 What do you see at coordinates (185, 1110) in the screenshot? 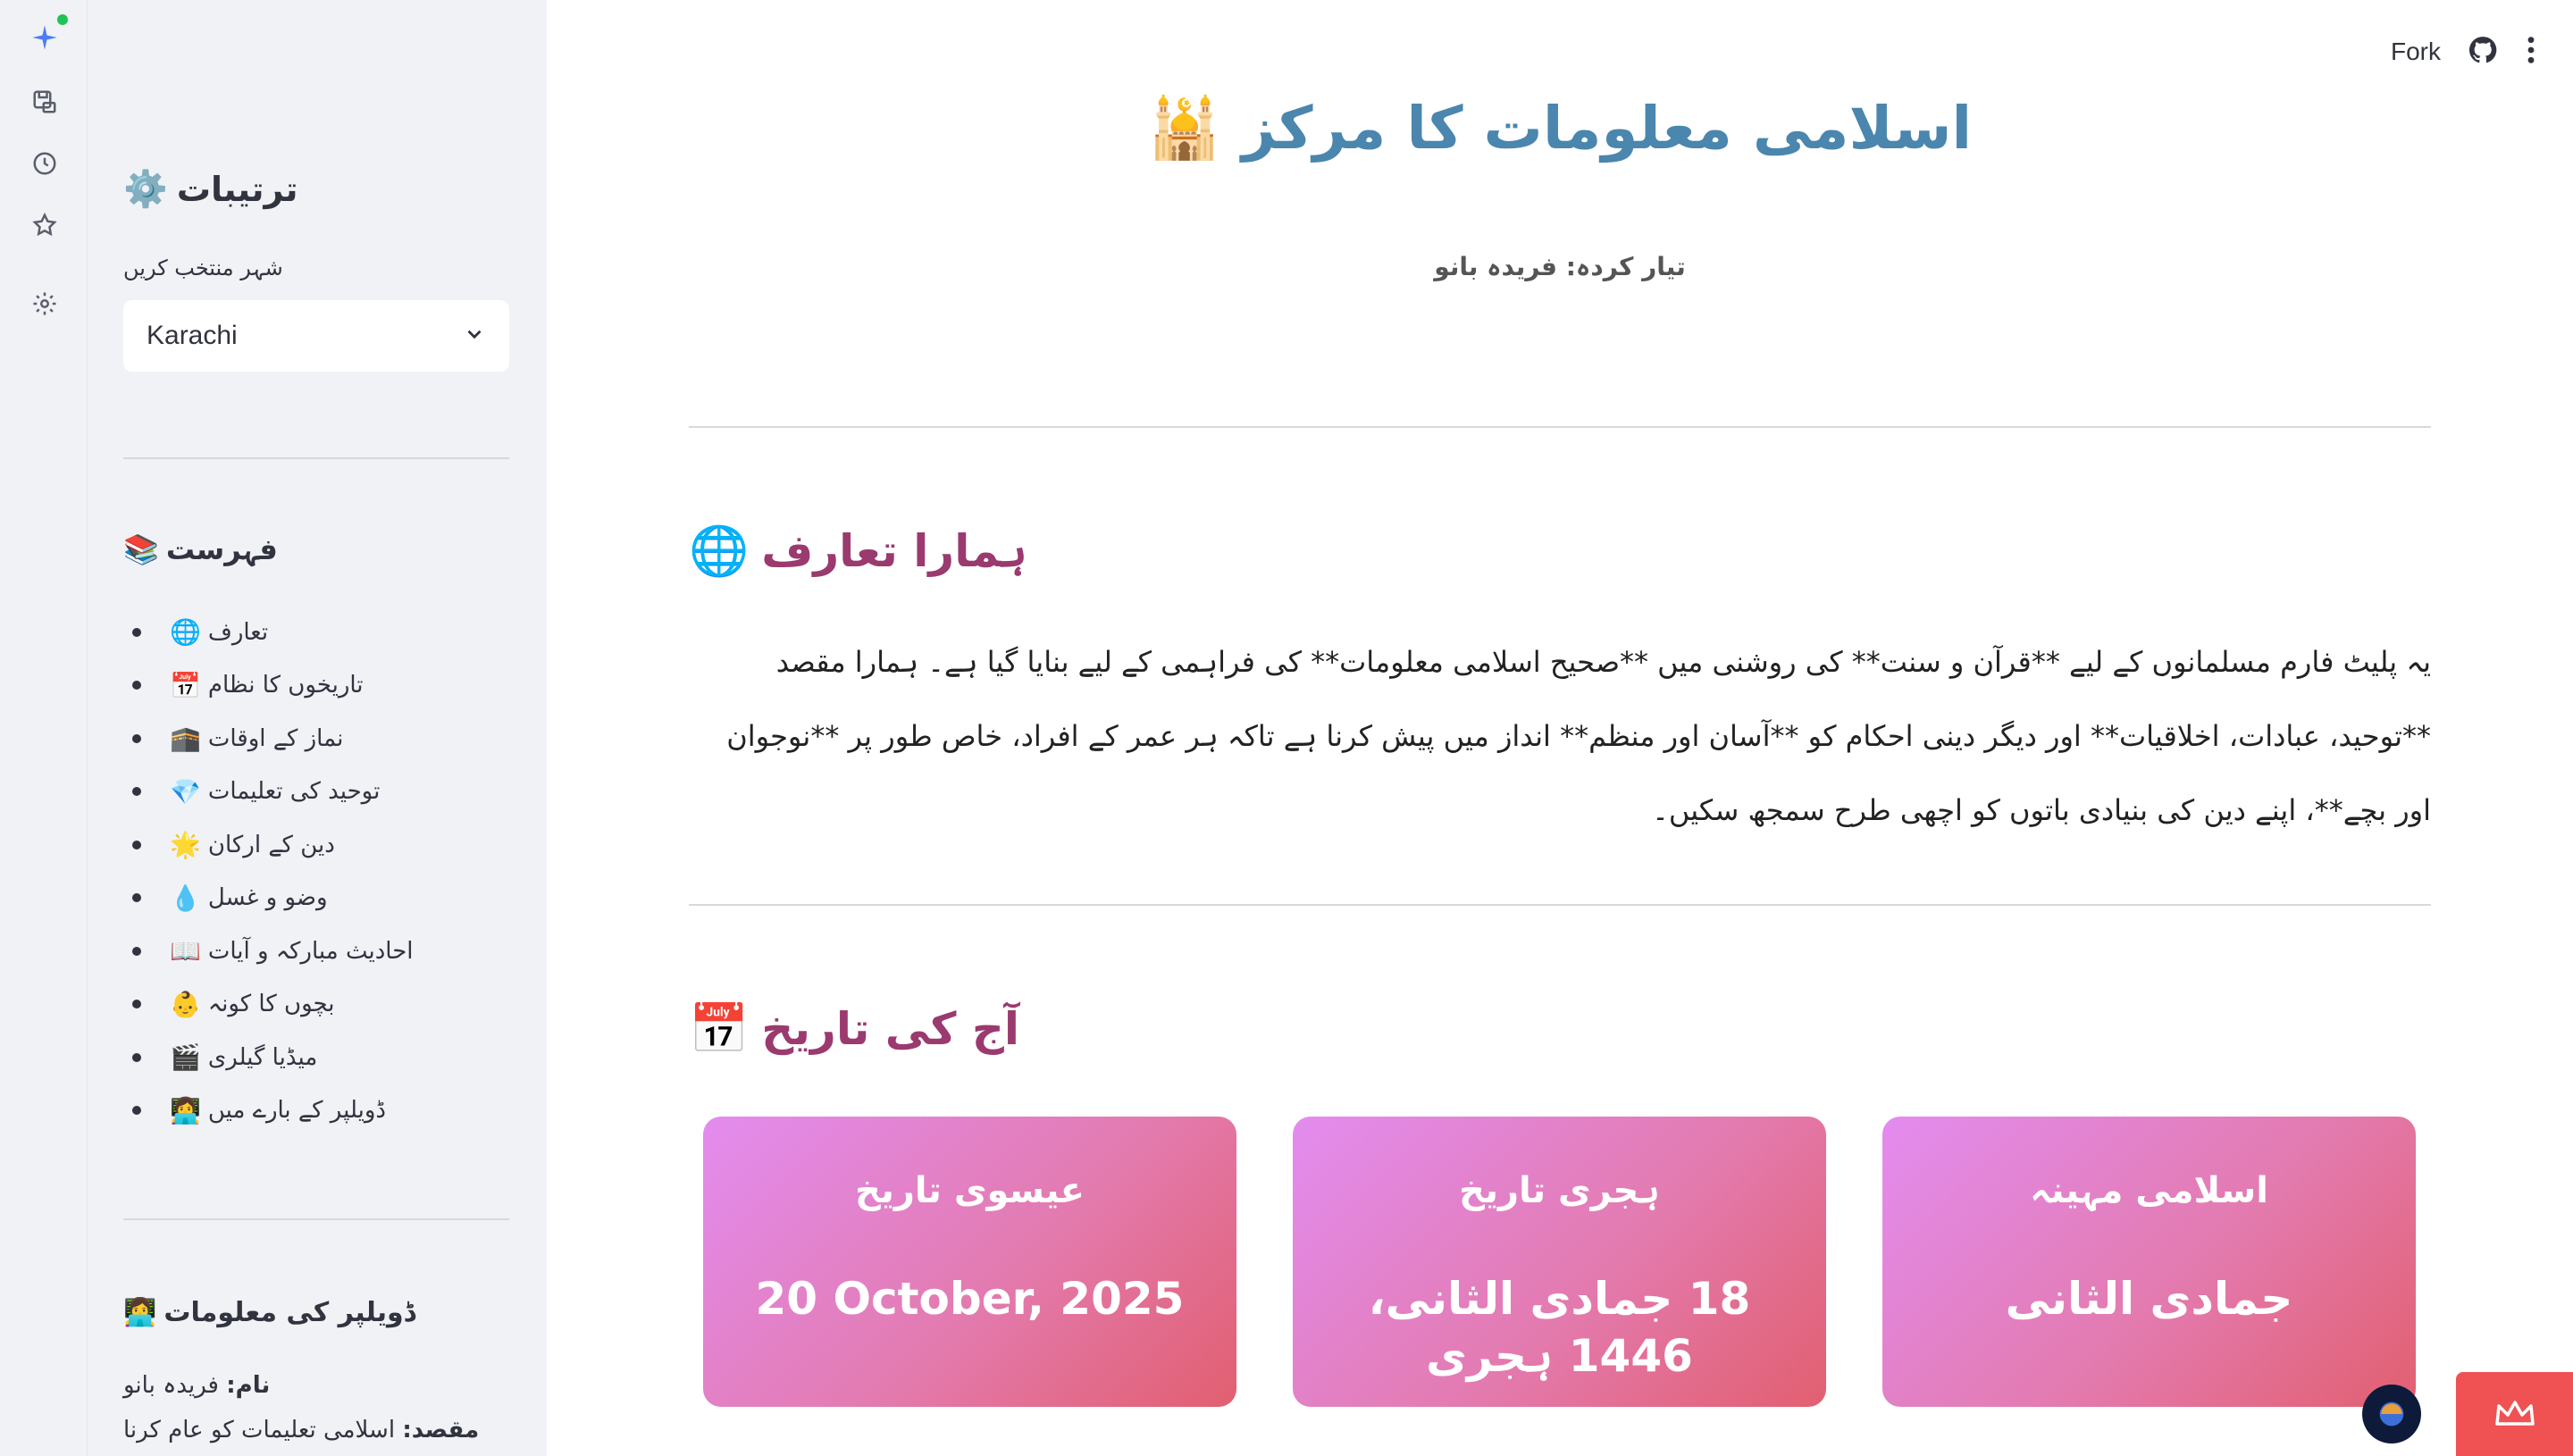
I see `toc-item-icon: 👩‍💻` at bounding box center [185, 1110].